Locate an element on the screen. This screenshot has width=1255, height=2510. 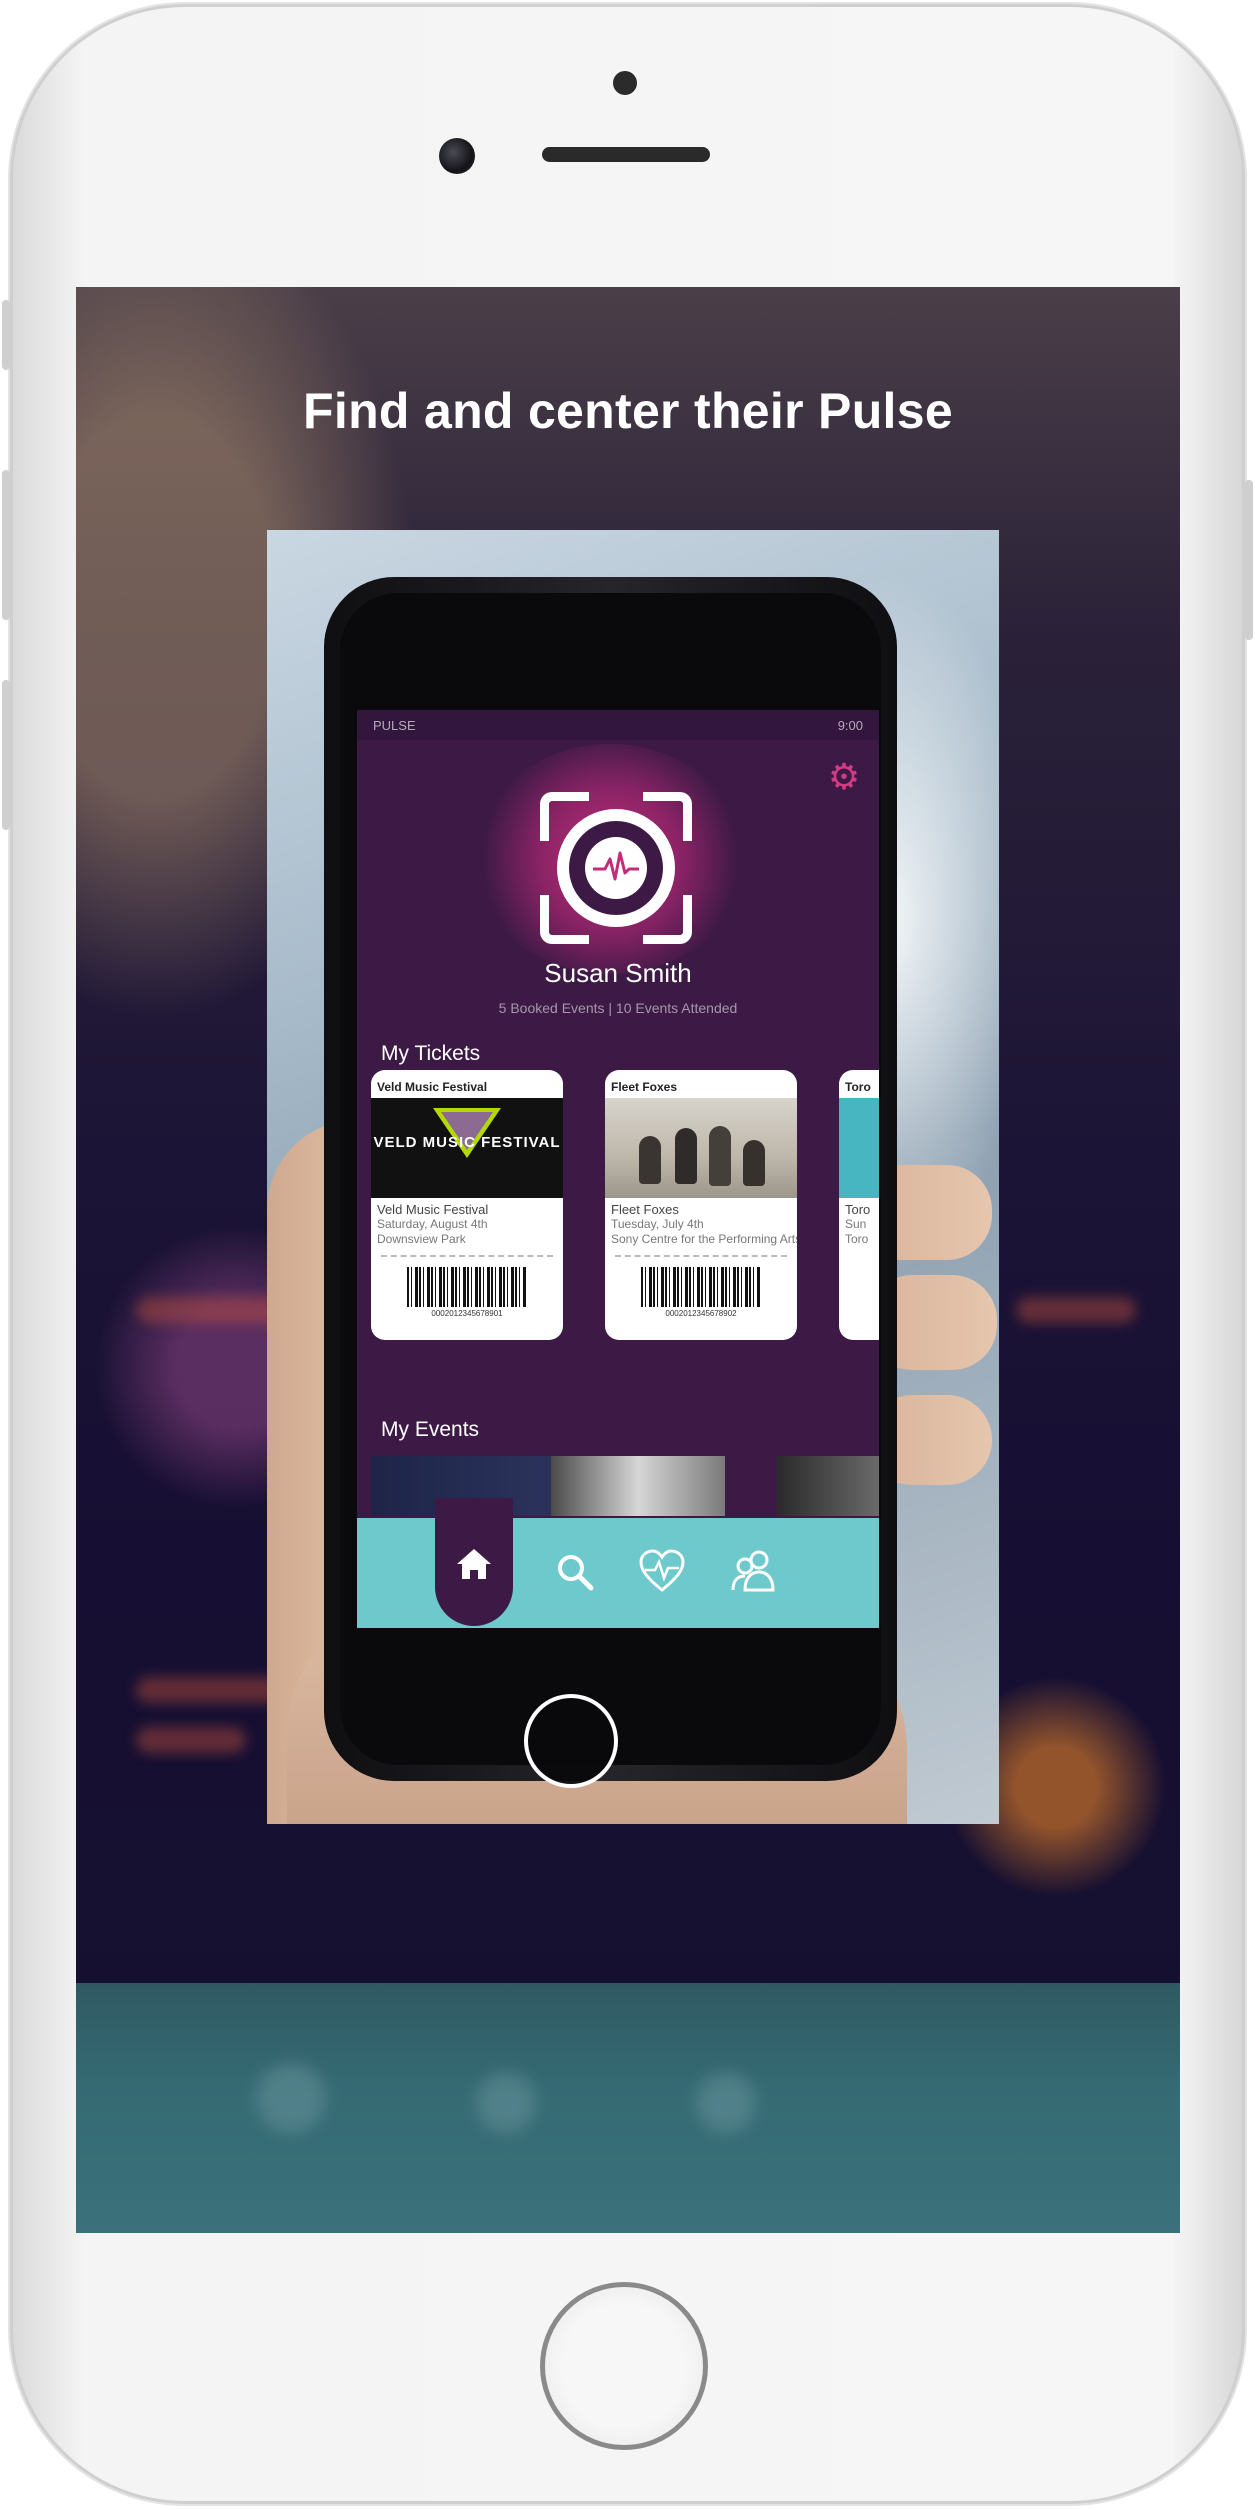
home-button is located at coordinates (624, 2366).